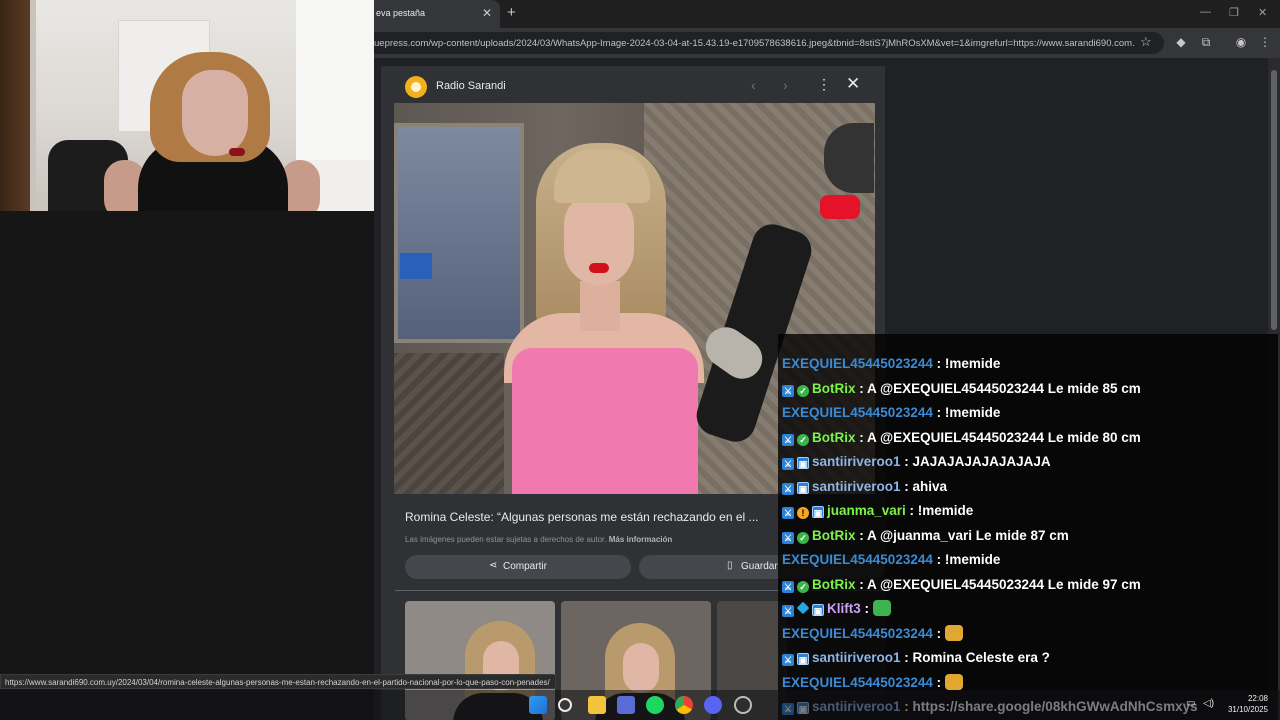  Describe the element at coordinates (953, 681) in the screenshot. I see `chat-emote-icon` at that location.